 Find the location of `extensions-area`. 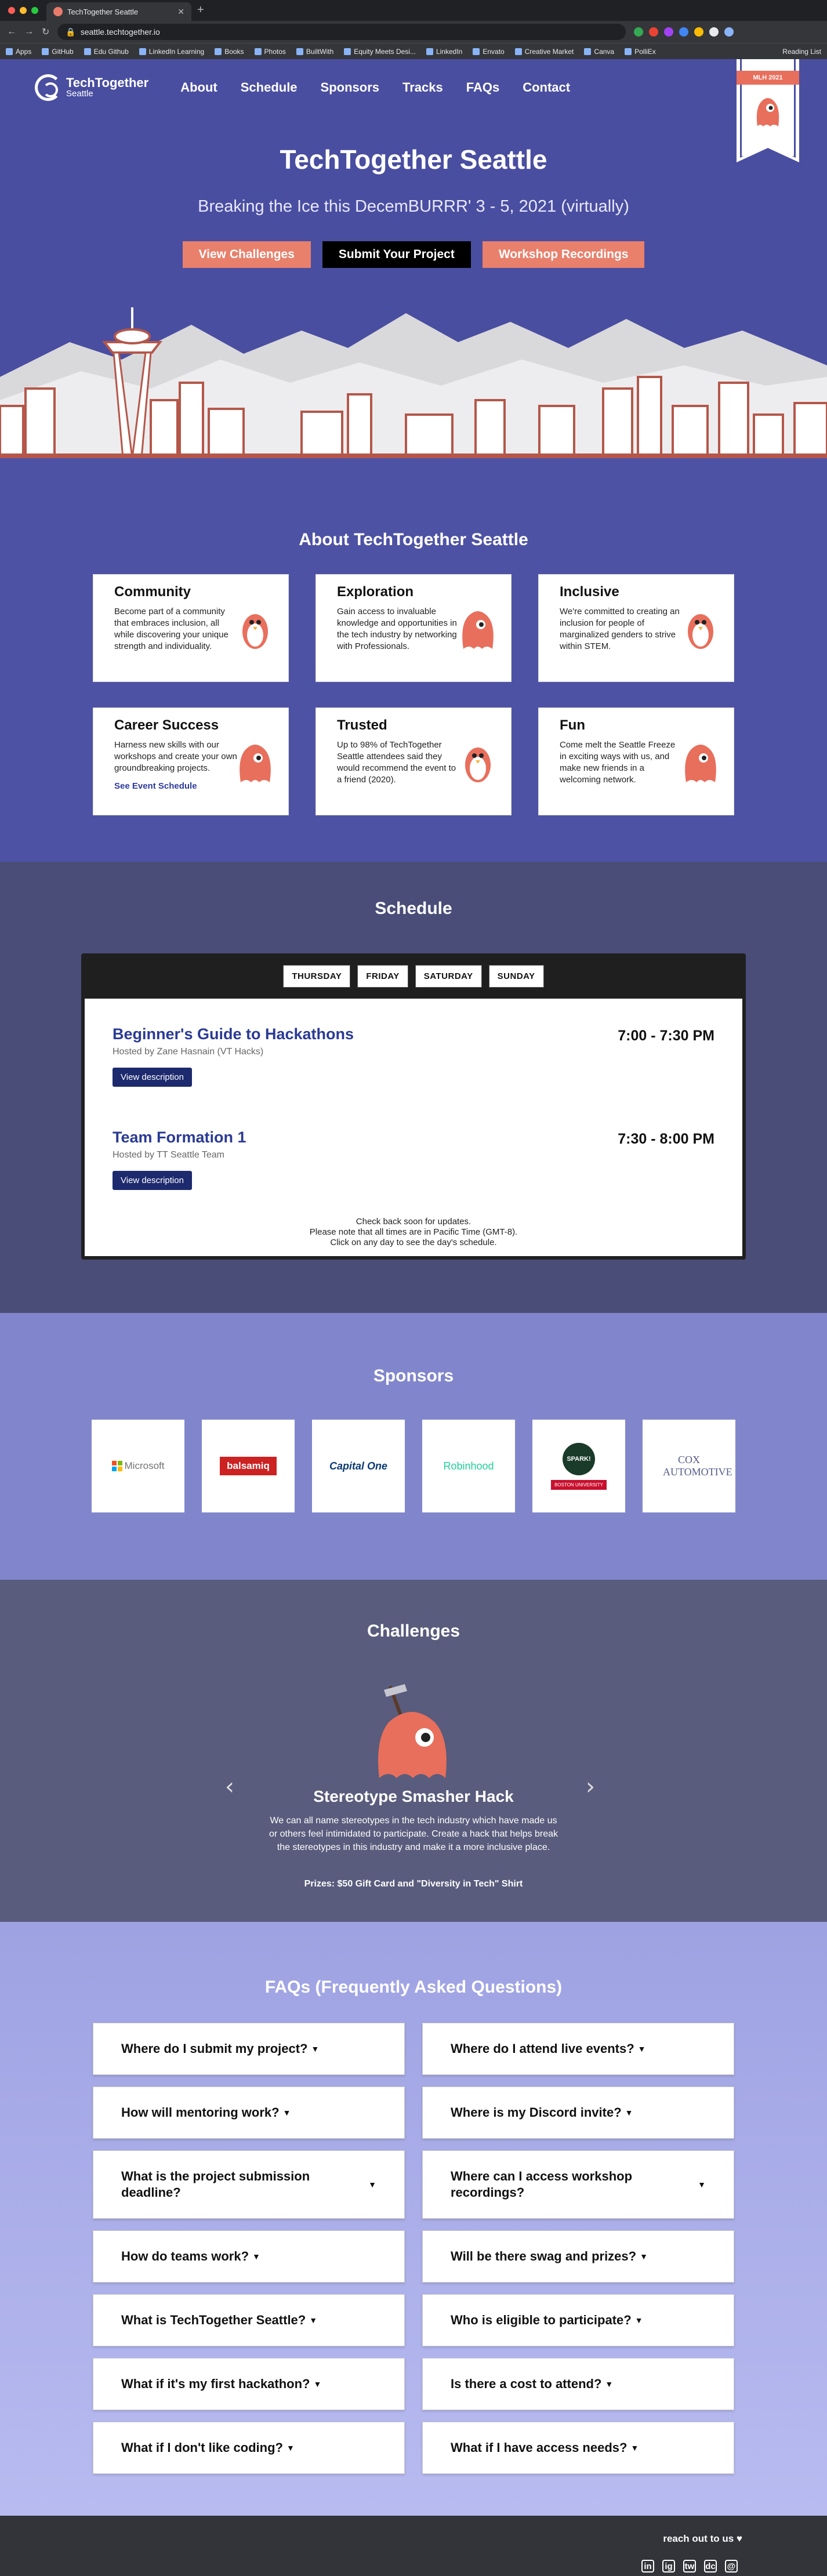

extensions-area is located at coordinates (684, 32).